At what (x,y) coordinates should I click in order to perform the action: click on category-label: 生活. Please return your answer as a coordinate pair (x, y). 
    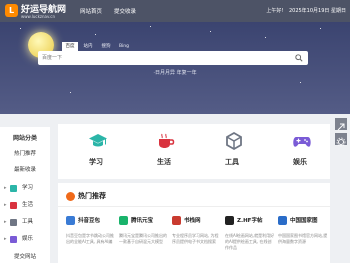
    Looking at the image, I should click on (164, 162).